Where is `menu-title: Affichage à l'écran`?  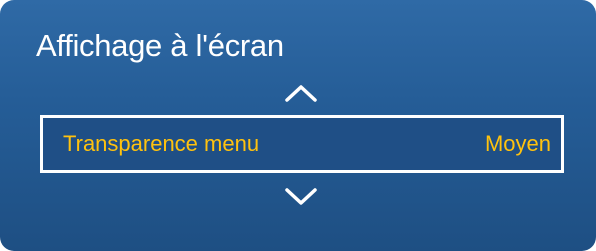
menu-title: Affichage à l'écran is located at coordinates (160, 45).